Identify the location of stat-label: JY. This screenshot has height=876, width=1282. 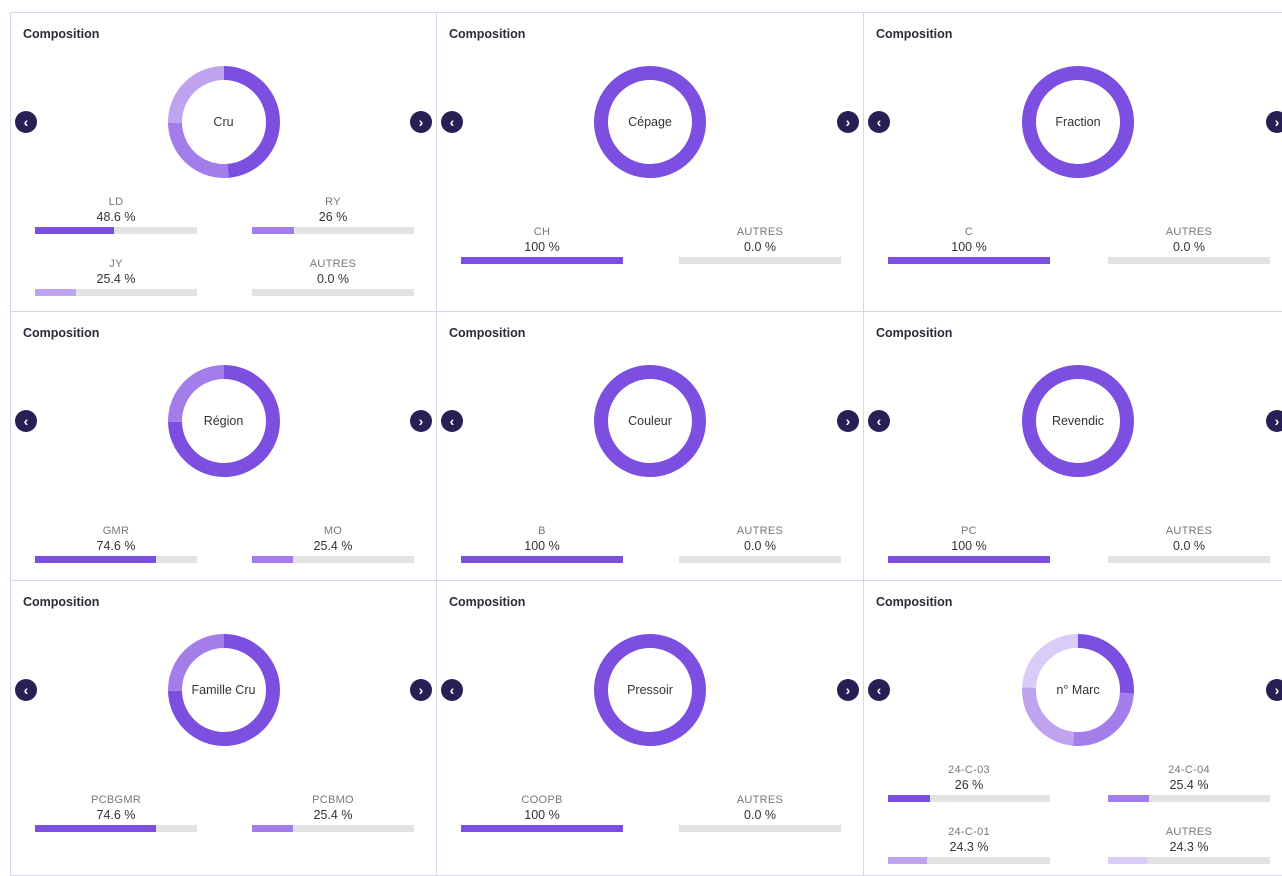
(116, 264).